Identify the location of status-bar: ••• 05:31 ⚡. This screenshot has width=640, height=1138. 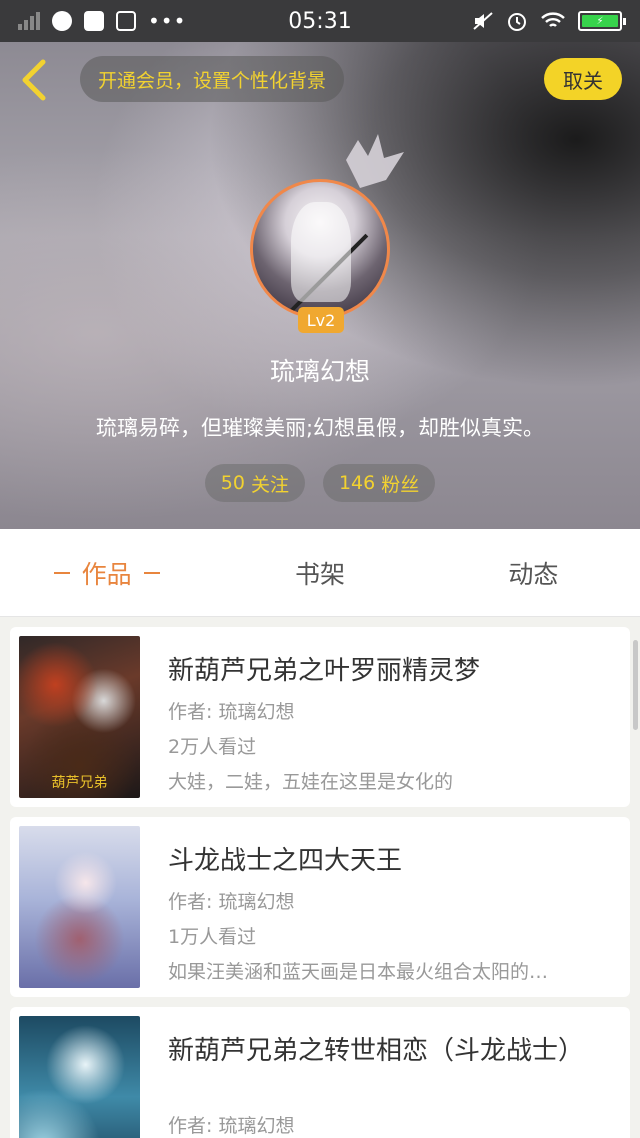
(320, 21).